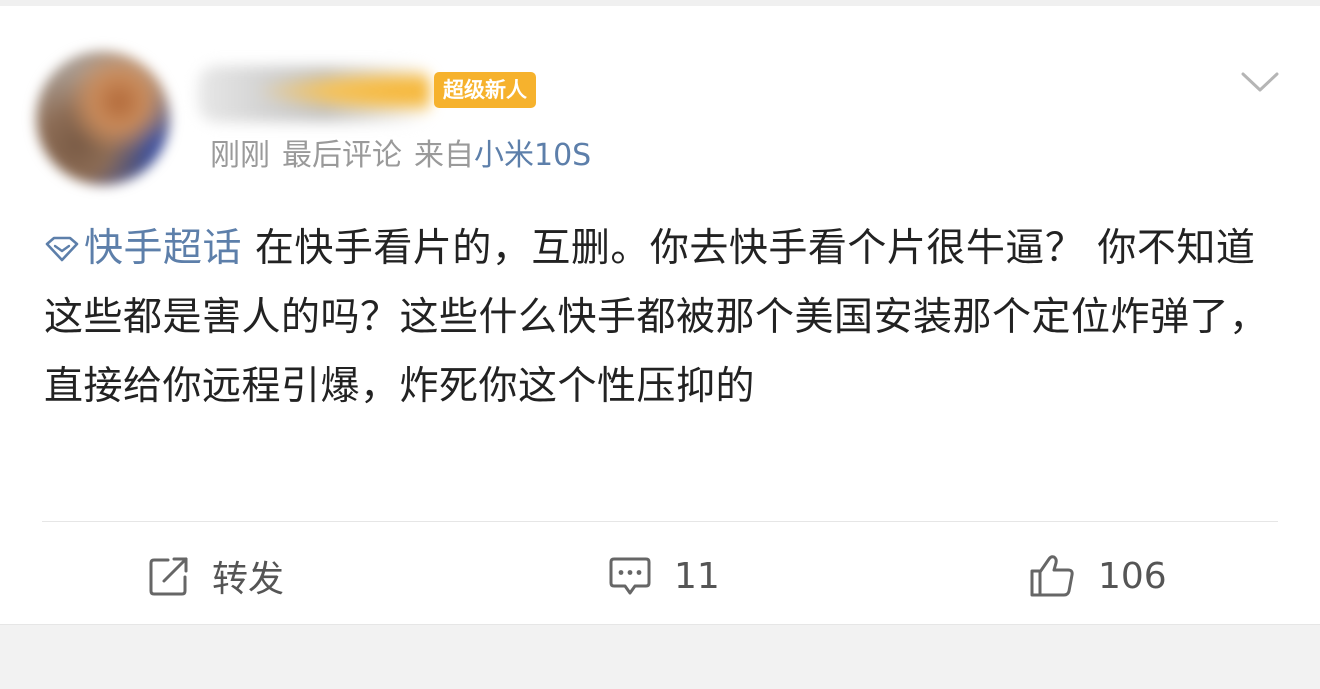 The height and width of the screenshot is (689, 1320). What do you see at coordinates (342, 155) in the screenshot?
I see `post-status: 最后评论` at bounding box center [342, 155].